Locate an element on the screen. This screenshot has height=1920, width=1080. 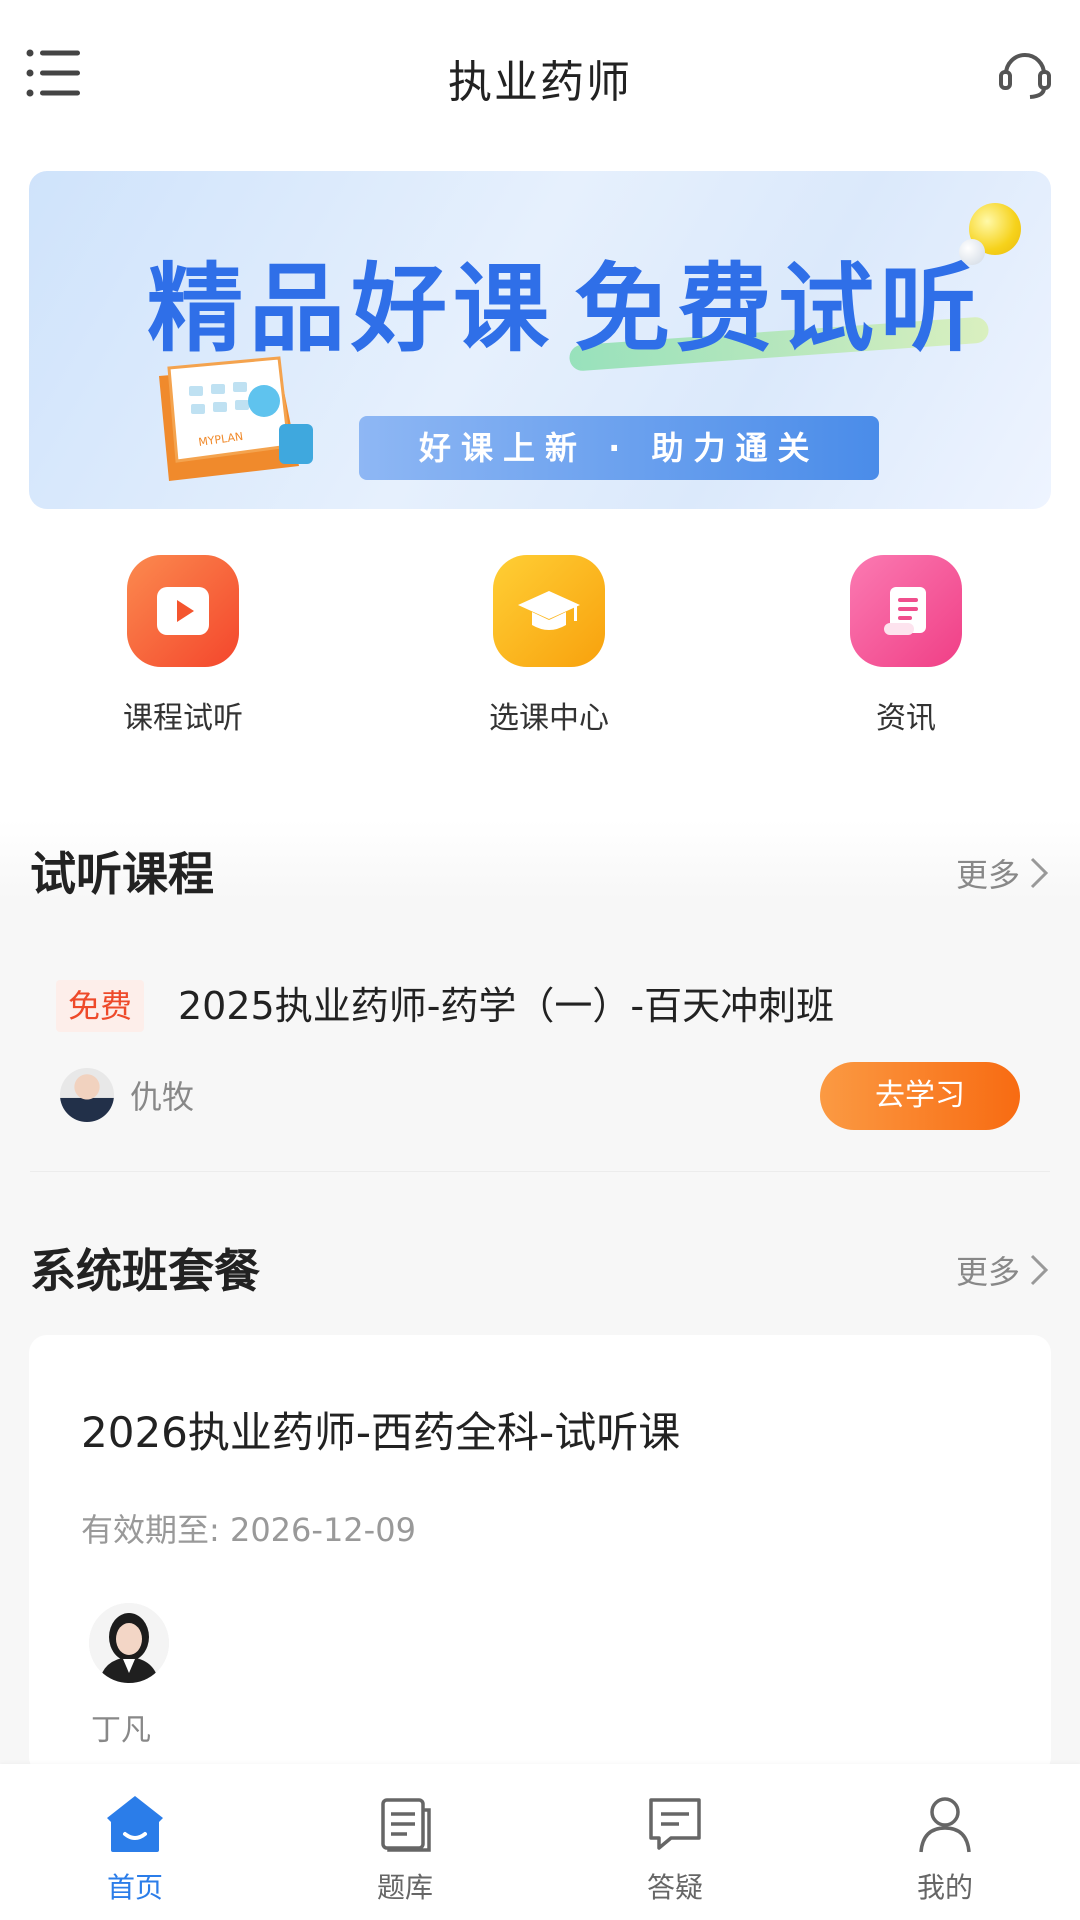
free-badge: 免费 is located at coordinates (100, 1006).